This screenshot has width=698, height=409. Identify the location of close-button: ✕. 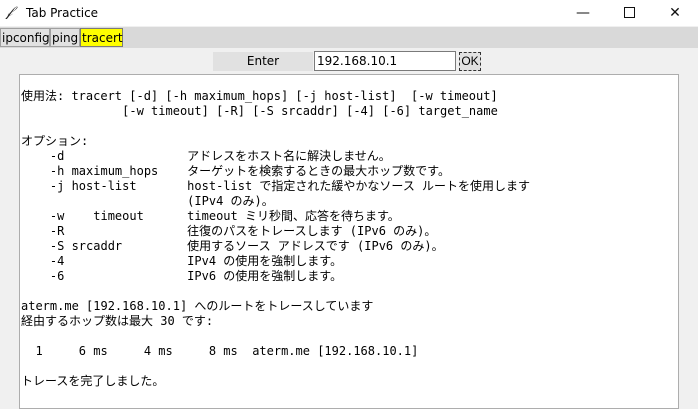
(675, 13).